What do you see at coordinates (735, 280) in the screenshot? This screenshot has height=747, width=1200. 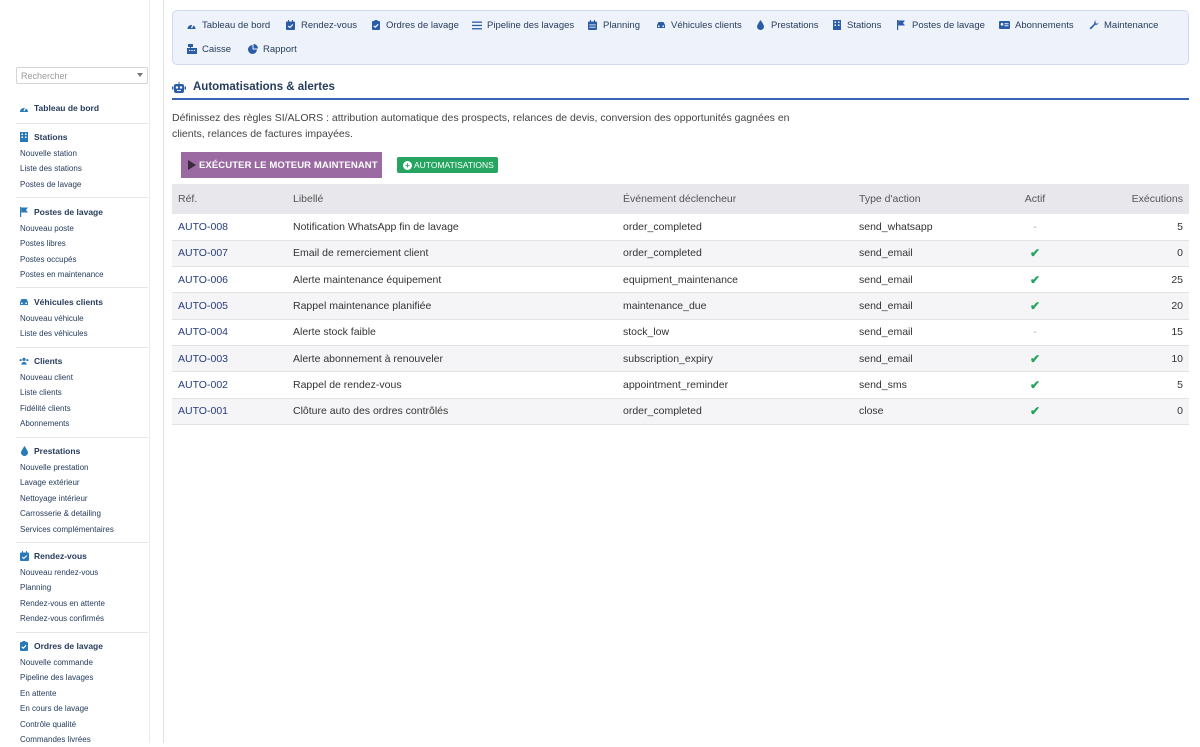 I see `cell-event: equipment_maintenance` at bounding box center [735, 280].